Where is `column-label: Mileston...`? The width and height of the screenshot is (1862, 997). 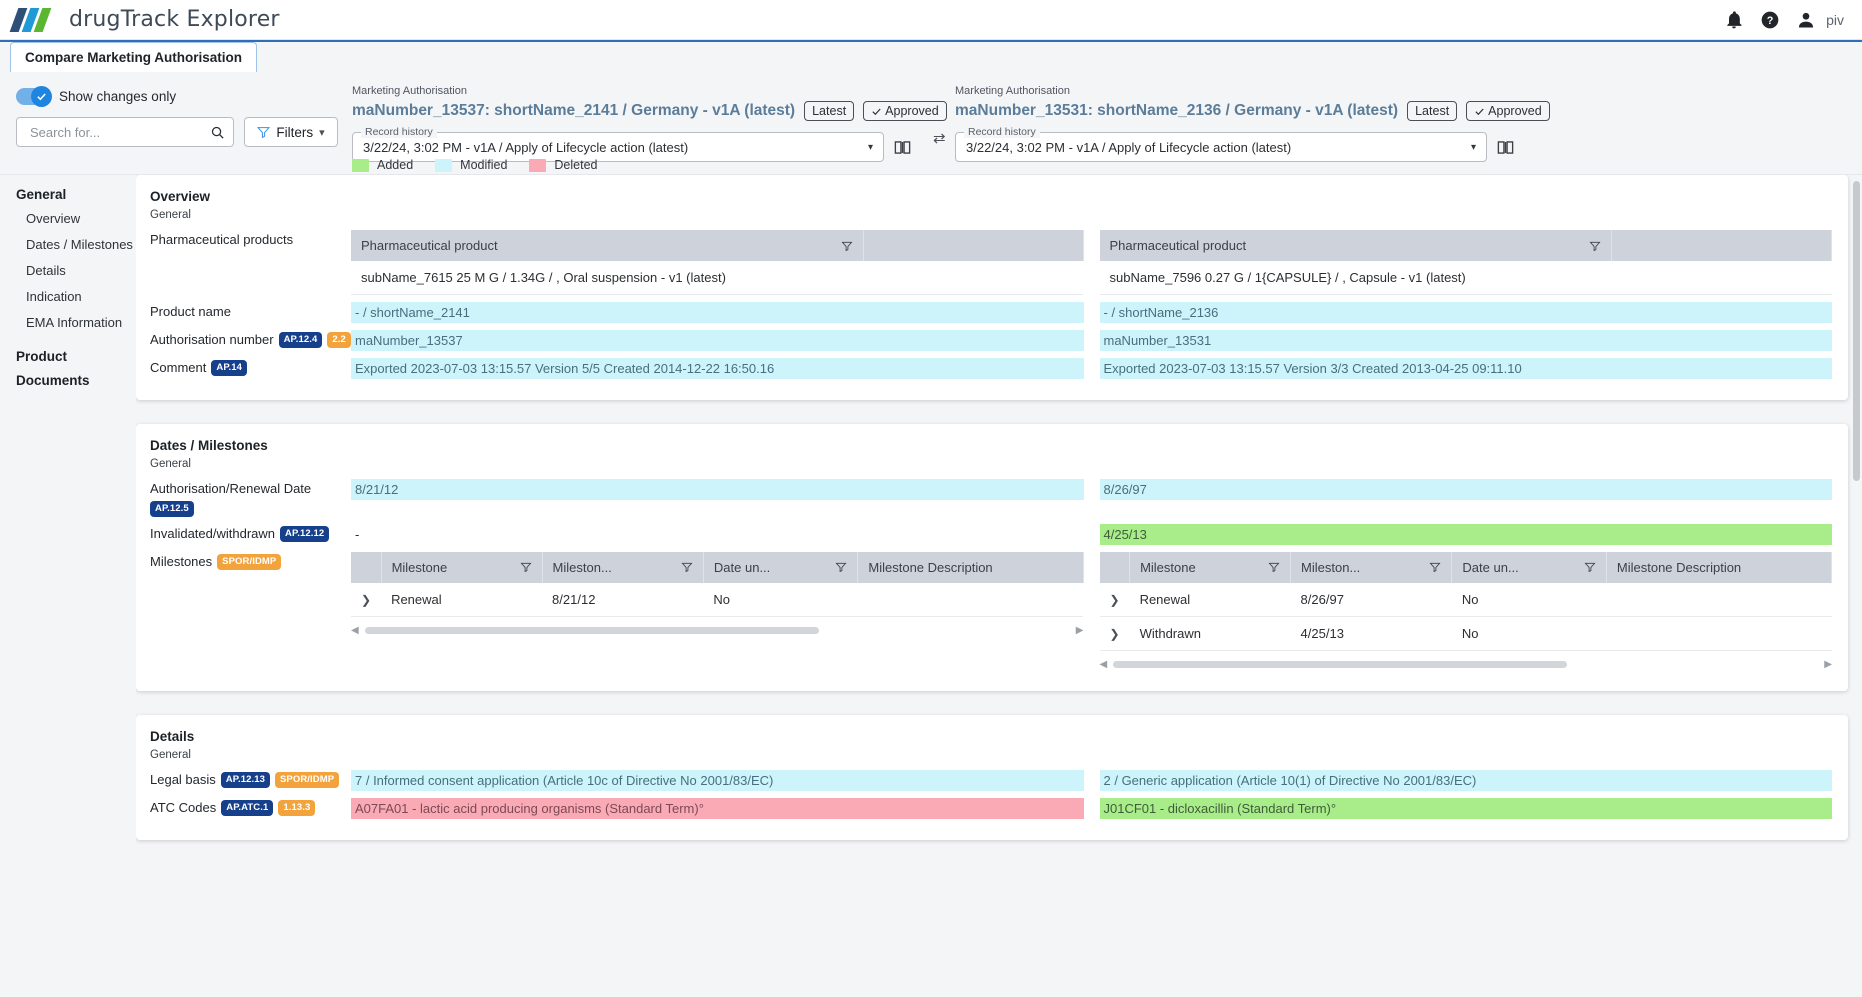
column-label: Mileston... is located at coordinates (1331, 567).